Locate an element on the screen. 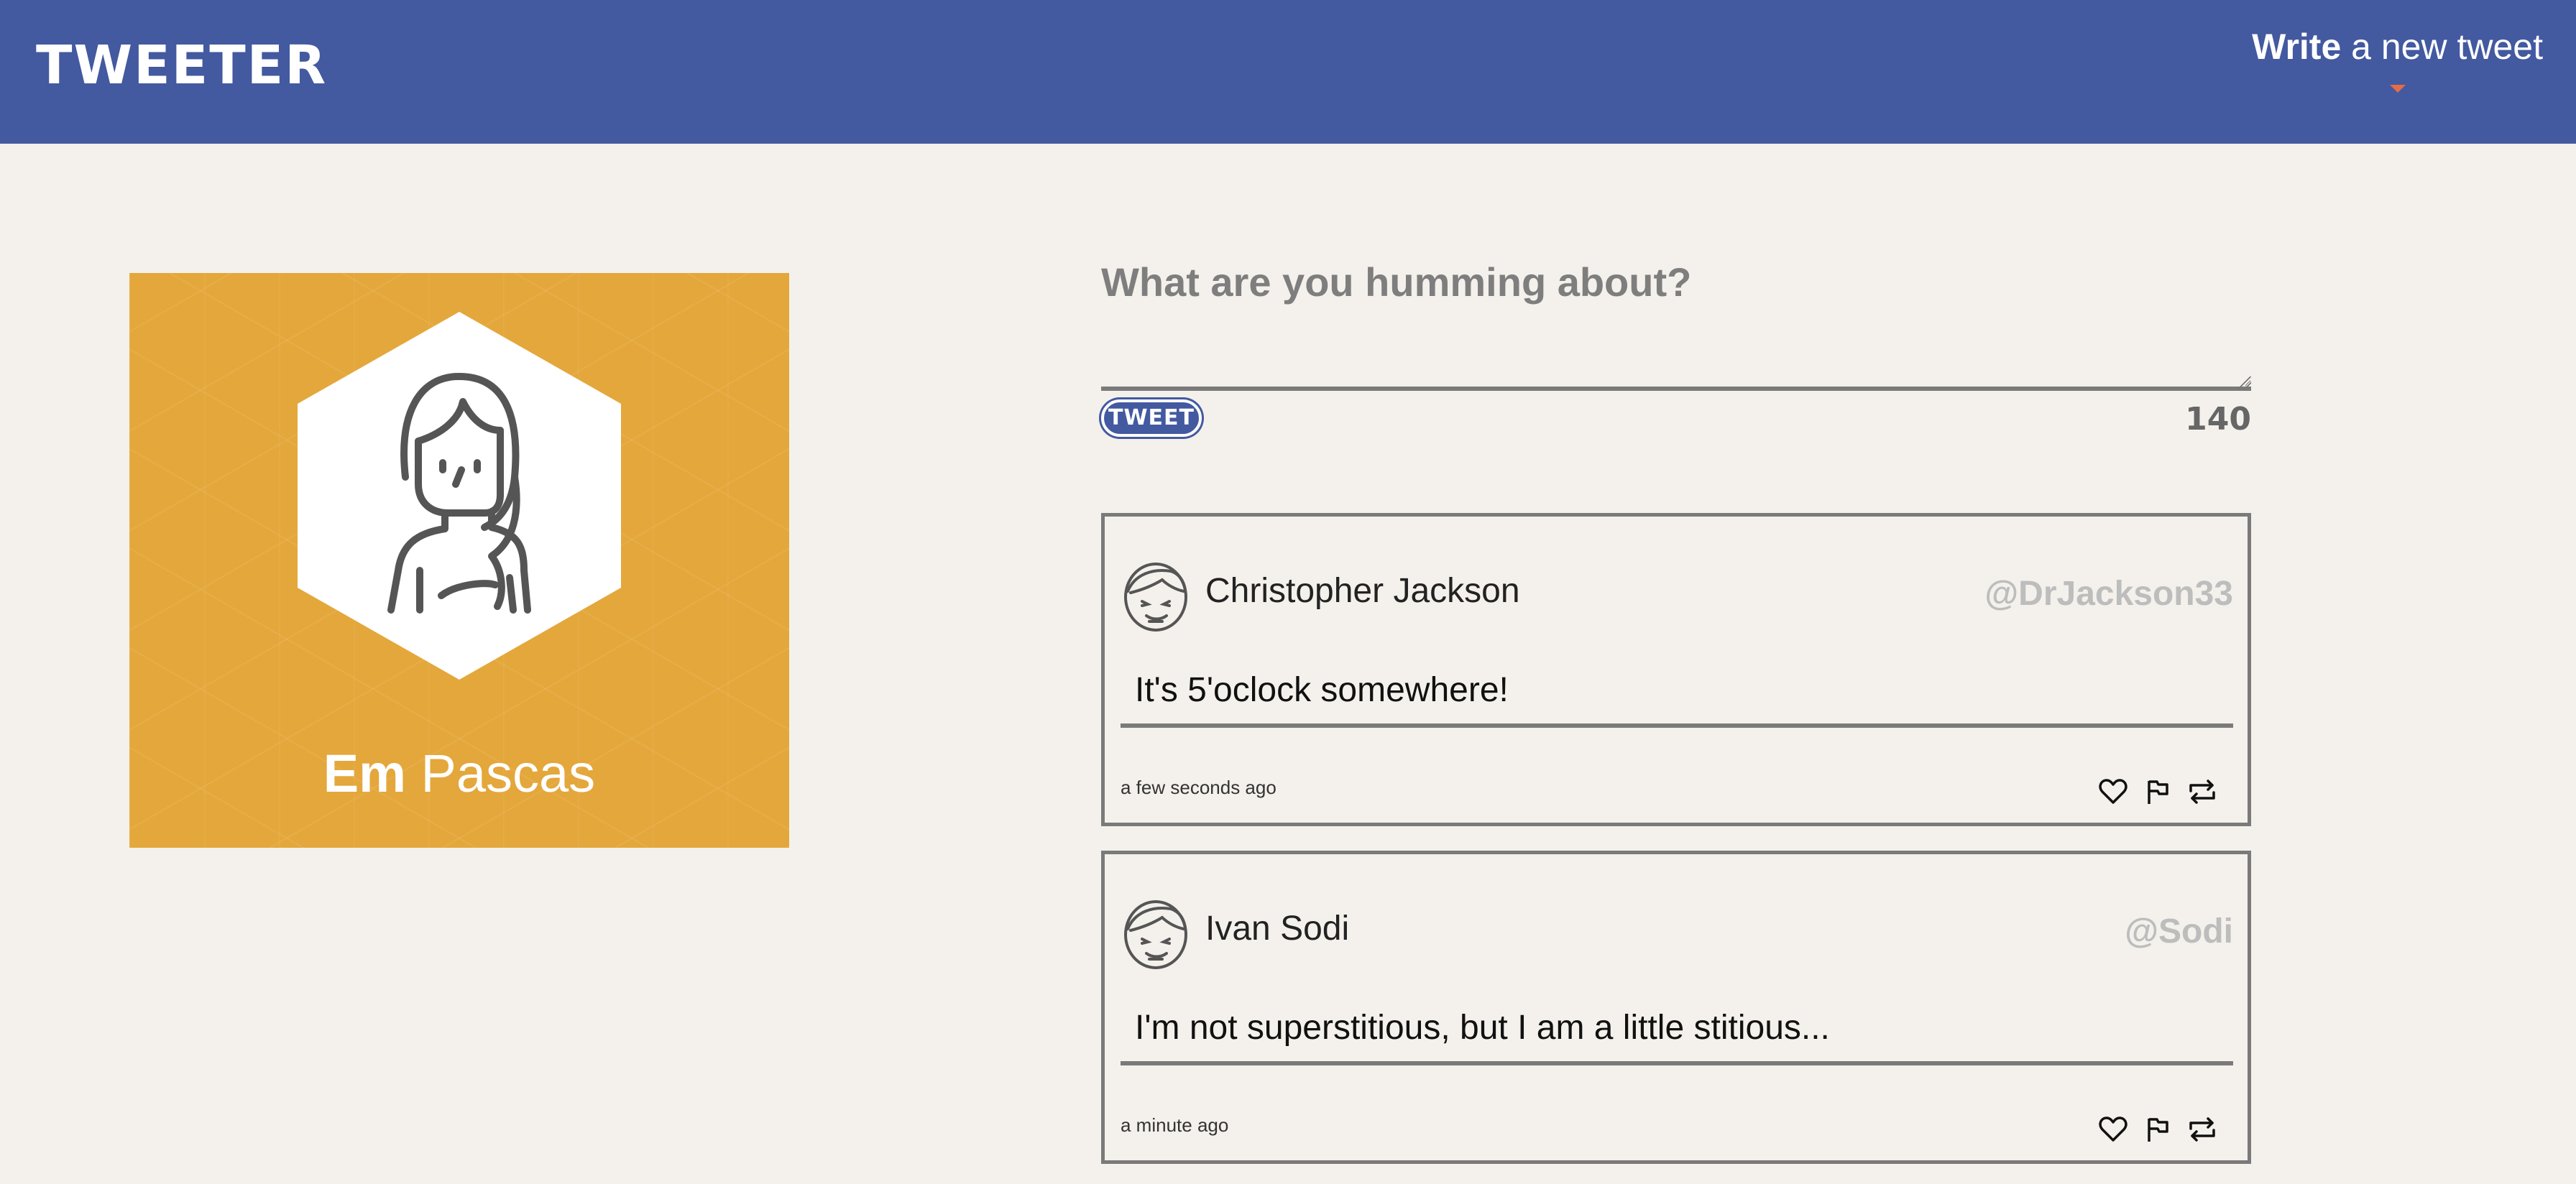  tweet-text: It's 5'oclock somewhere! is located at coordinates (1677, 699).